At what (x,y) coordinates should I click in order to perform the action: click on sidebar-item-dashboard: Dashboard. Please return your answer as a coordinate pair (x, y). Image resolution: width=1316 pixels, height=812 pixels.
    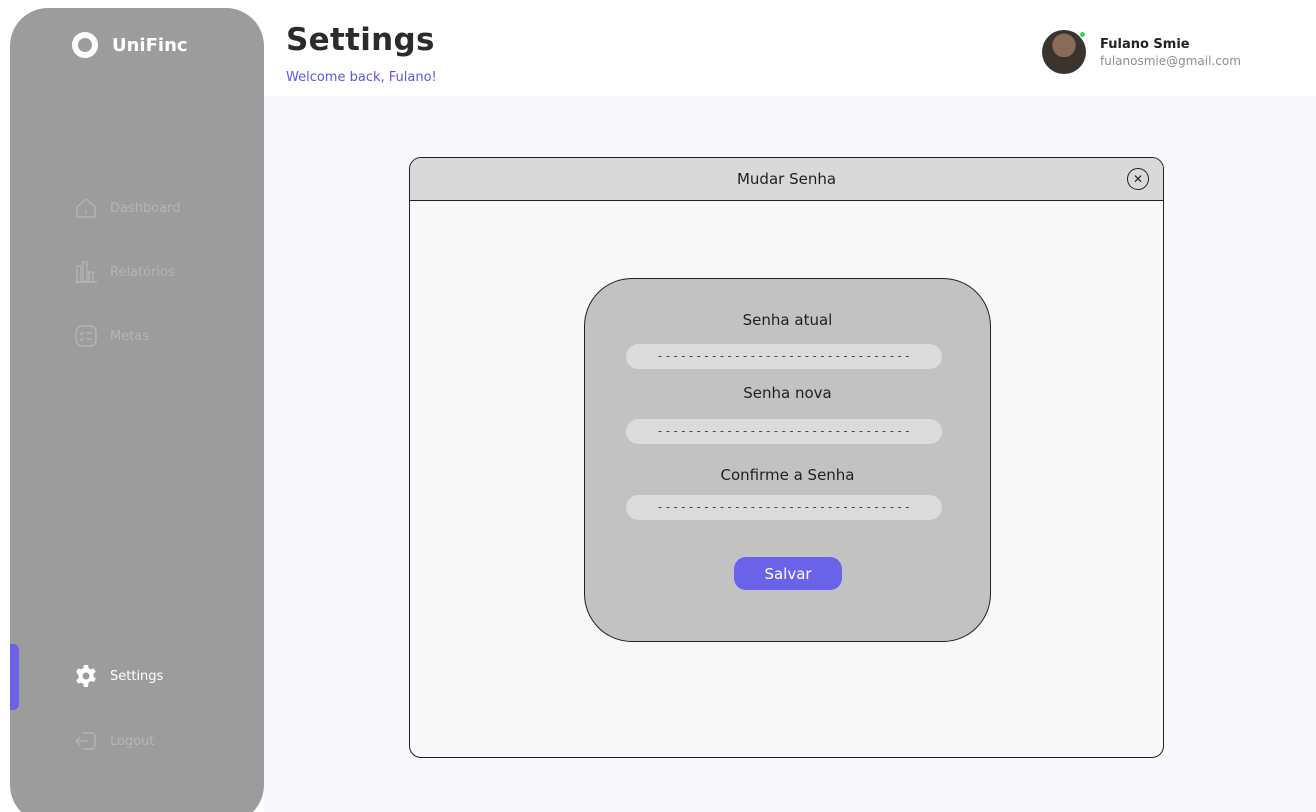
    Looking at the image, I should click on (127, 208).